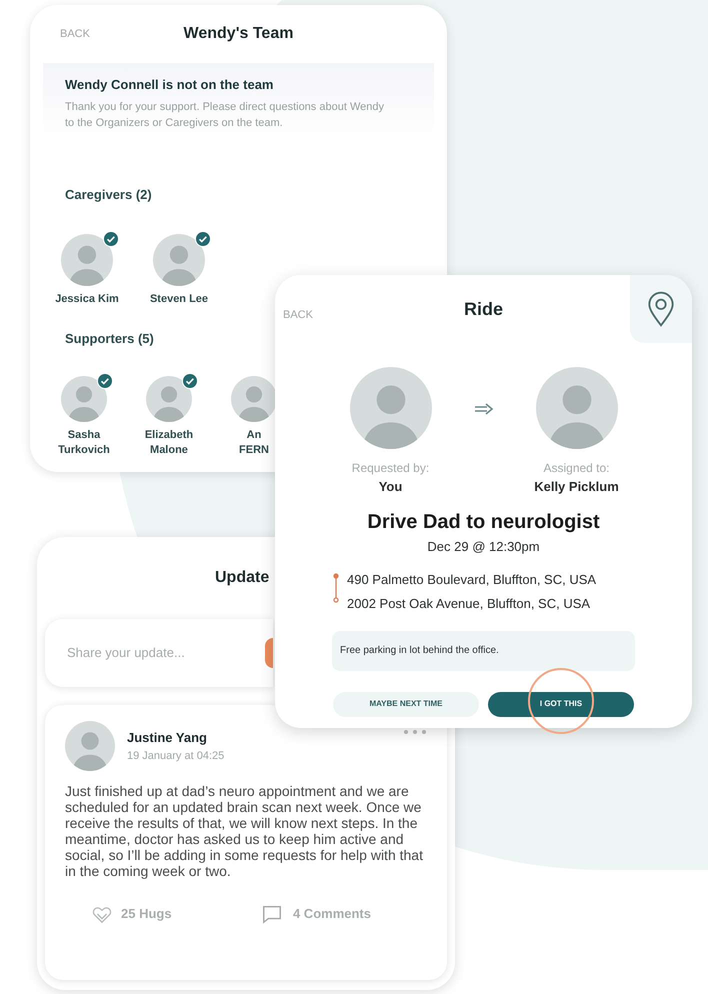  I want to click on section-heading: Supporters (5), so click(110, 339).